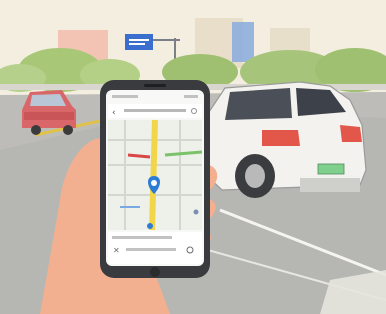 This screenshot has height=314, width=386. Describe the element at coordinates (116, 250) in the screenshot. I see `close-icon: ✕` at that location.